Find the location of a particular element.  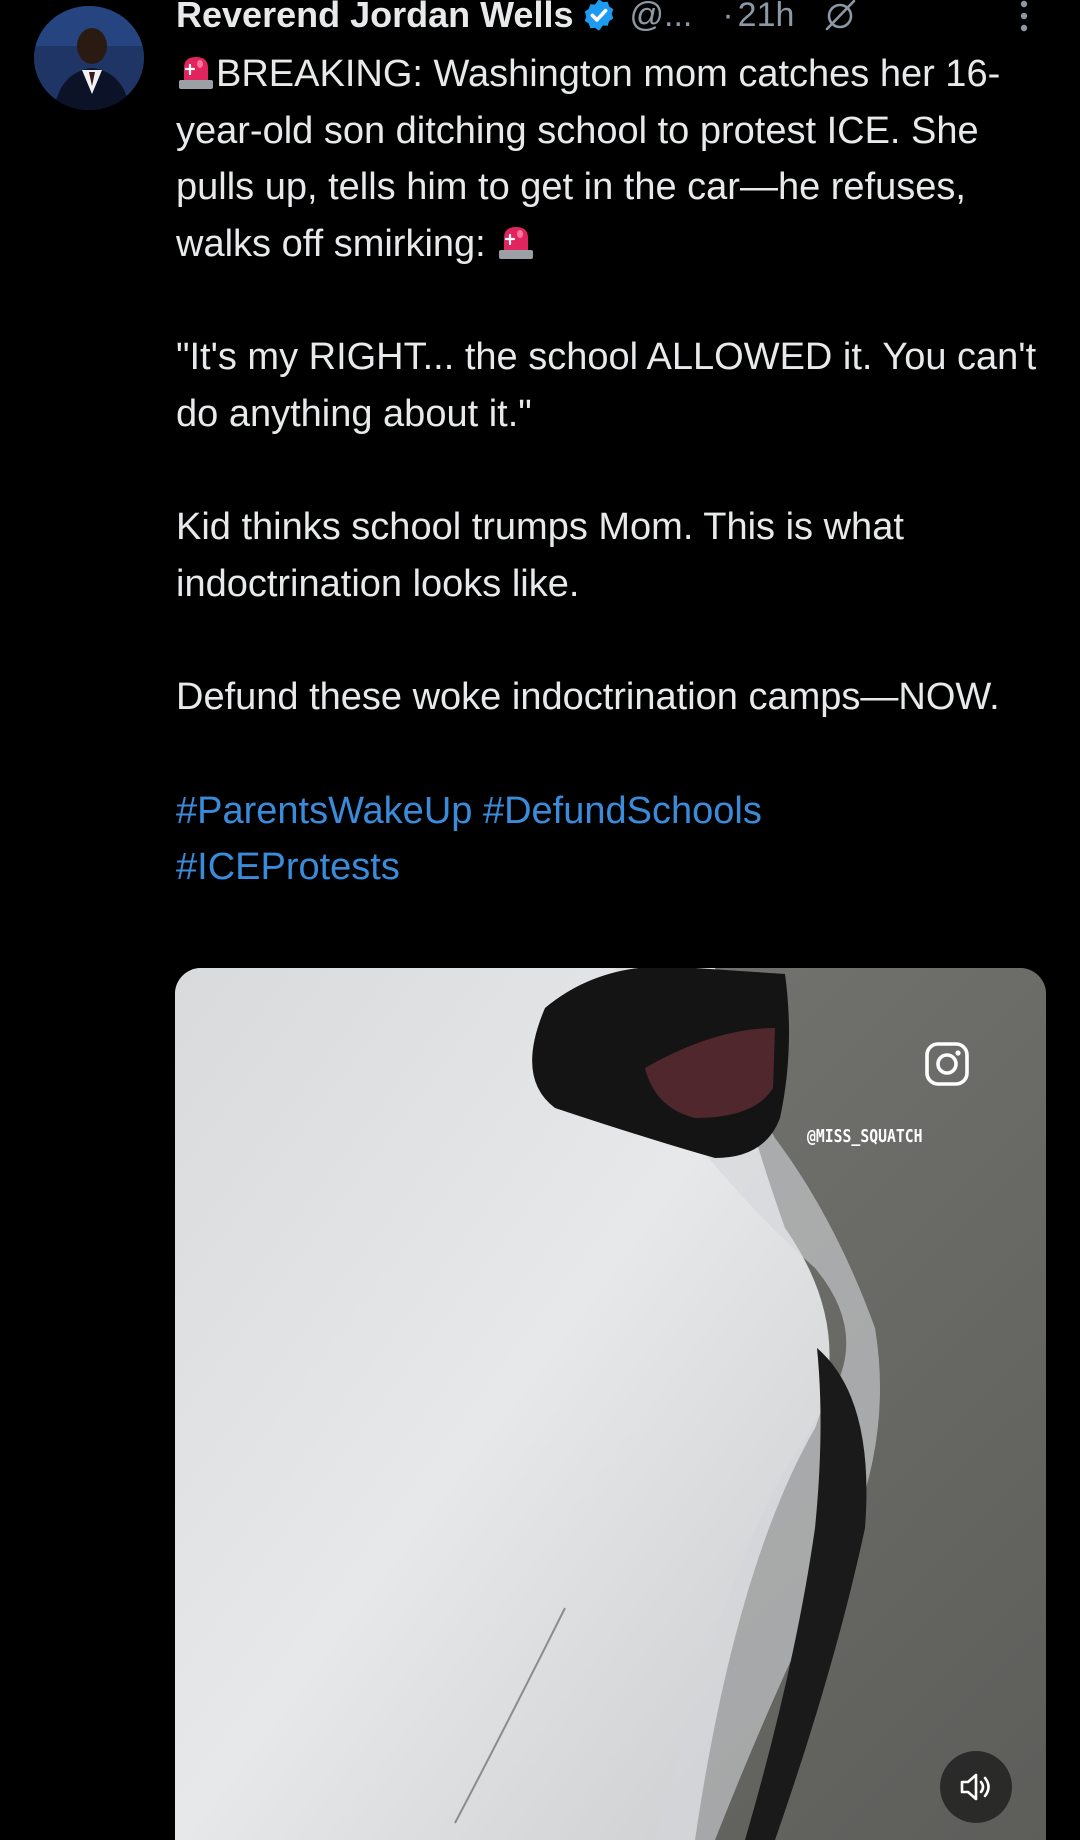

avatar-photo is located at coordinates (89, 58).